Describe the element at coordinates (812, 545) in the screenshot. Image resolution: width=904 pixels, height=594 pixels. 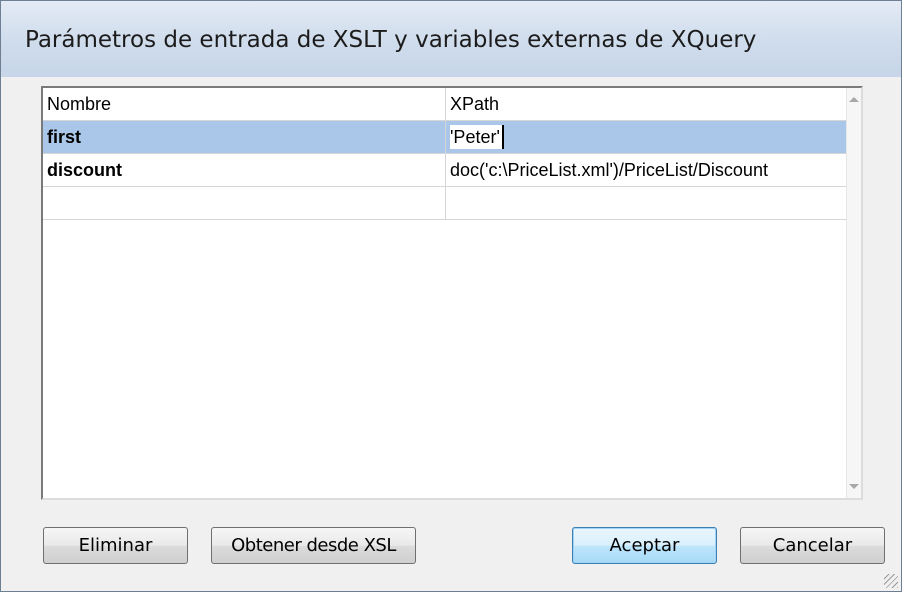
I see `cancel-button: Cancelar` at that location.